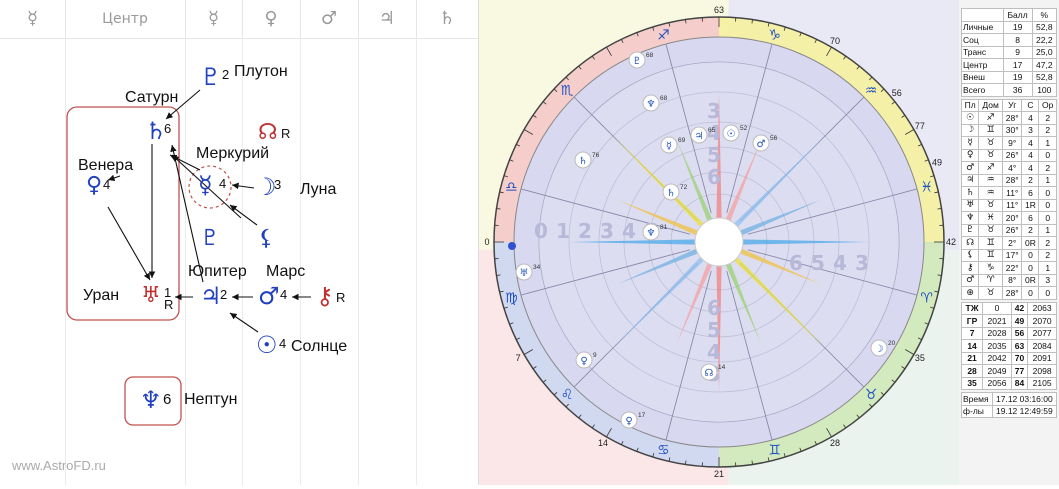 This screenshot has height=489, width=1059. What do you see at coordinates (664, 227) in the screenshot?
I see `planet-marker-degree: 81` at bounding box center [664, 227].